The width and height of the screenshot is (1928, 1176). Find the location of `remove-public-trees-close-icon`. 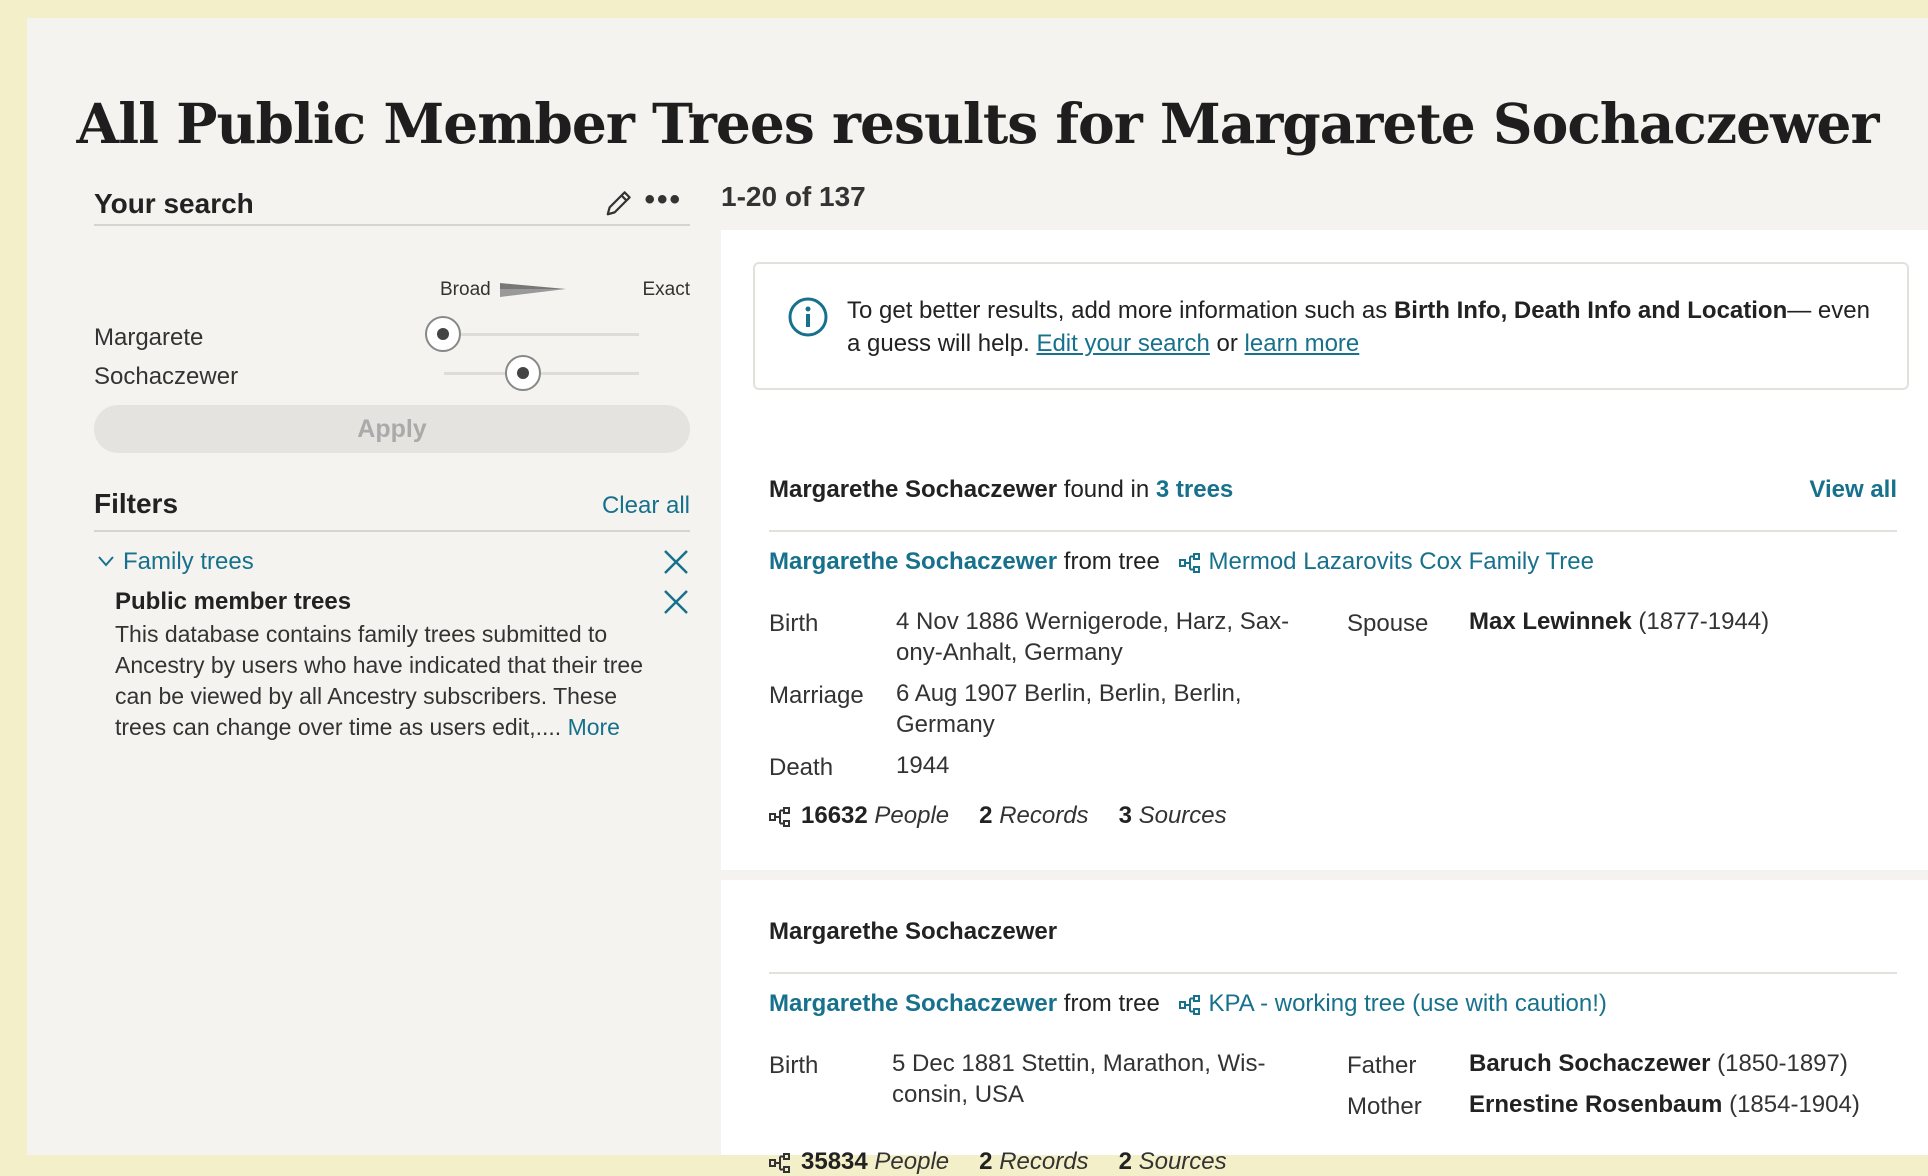

remove-public-trees-close-icon is located at coordinates (676, 602).